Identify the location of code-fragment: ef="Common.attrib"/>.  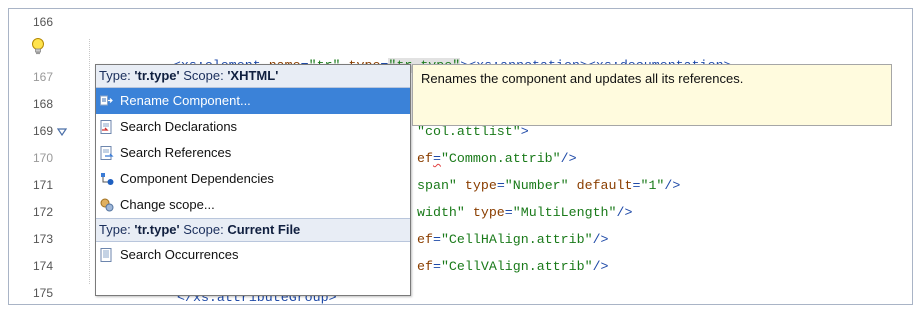
(497, 158).